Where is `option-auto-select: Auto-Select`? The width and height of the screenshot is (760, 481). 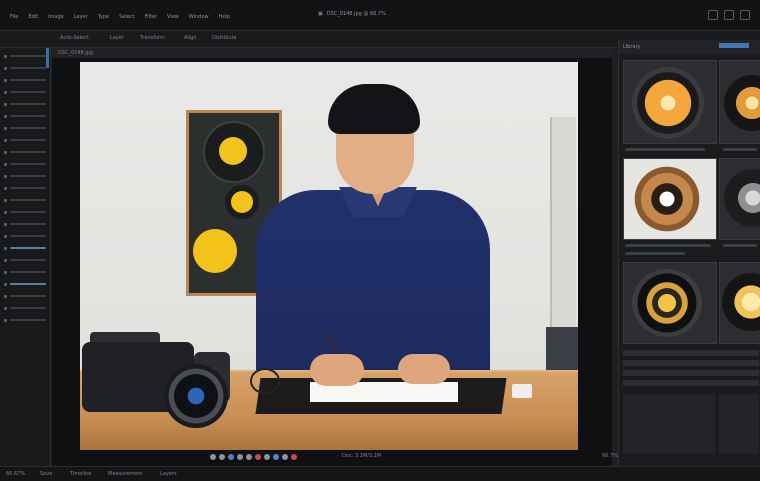 option-auto-select: Auto-Select is located at coordinates (74, 38).